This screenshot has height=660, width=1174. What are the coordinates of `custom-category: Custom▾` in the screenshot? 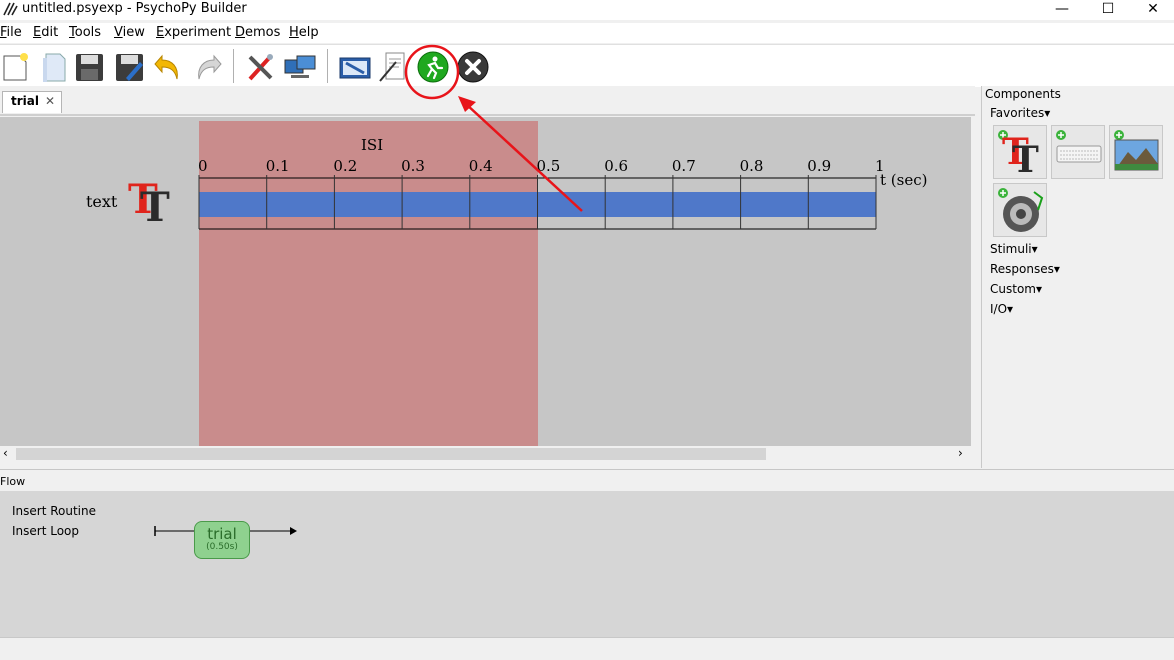 It's located at (1016, 289).